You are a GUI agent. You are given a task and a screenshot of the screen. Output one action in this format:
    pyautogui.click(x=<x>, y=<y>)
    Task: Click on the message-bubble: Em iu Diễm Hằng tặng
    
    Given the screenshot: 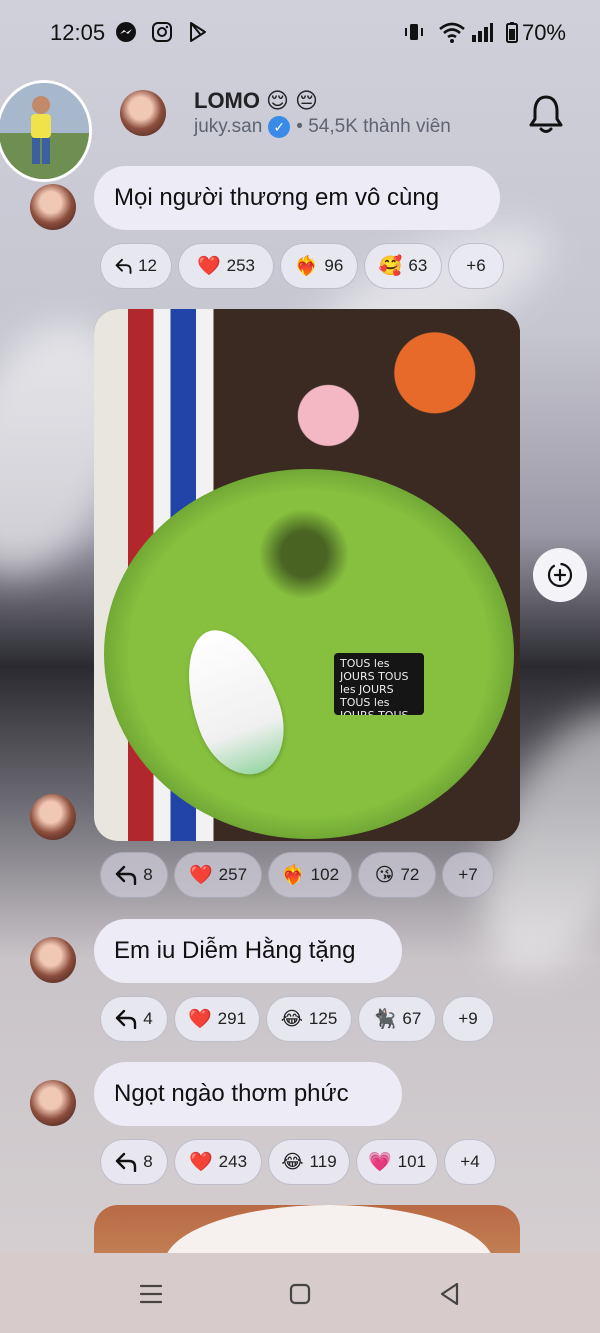 What is the action you would take?
    pyautogui.click(x=248, y=951)
    